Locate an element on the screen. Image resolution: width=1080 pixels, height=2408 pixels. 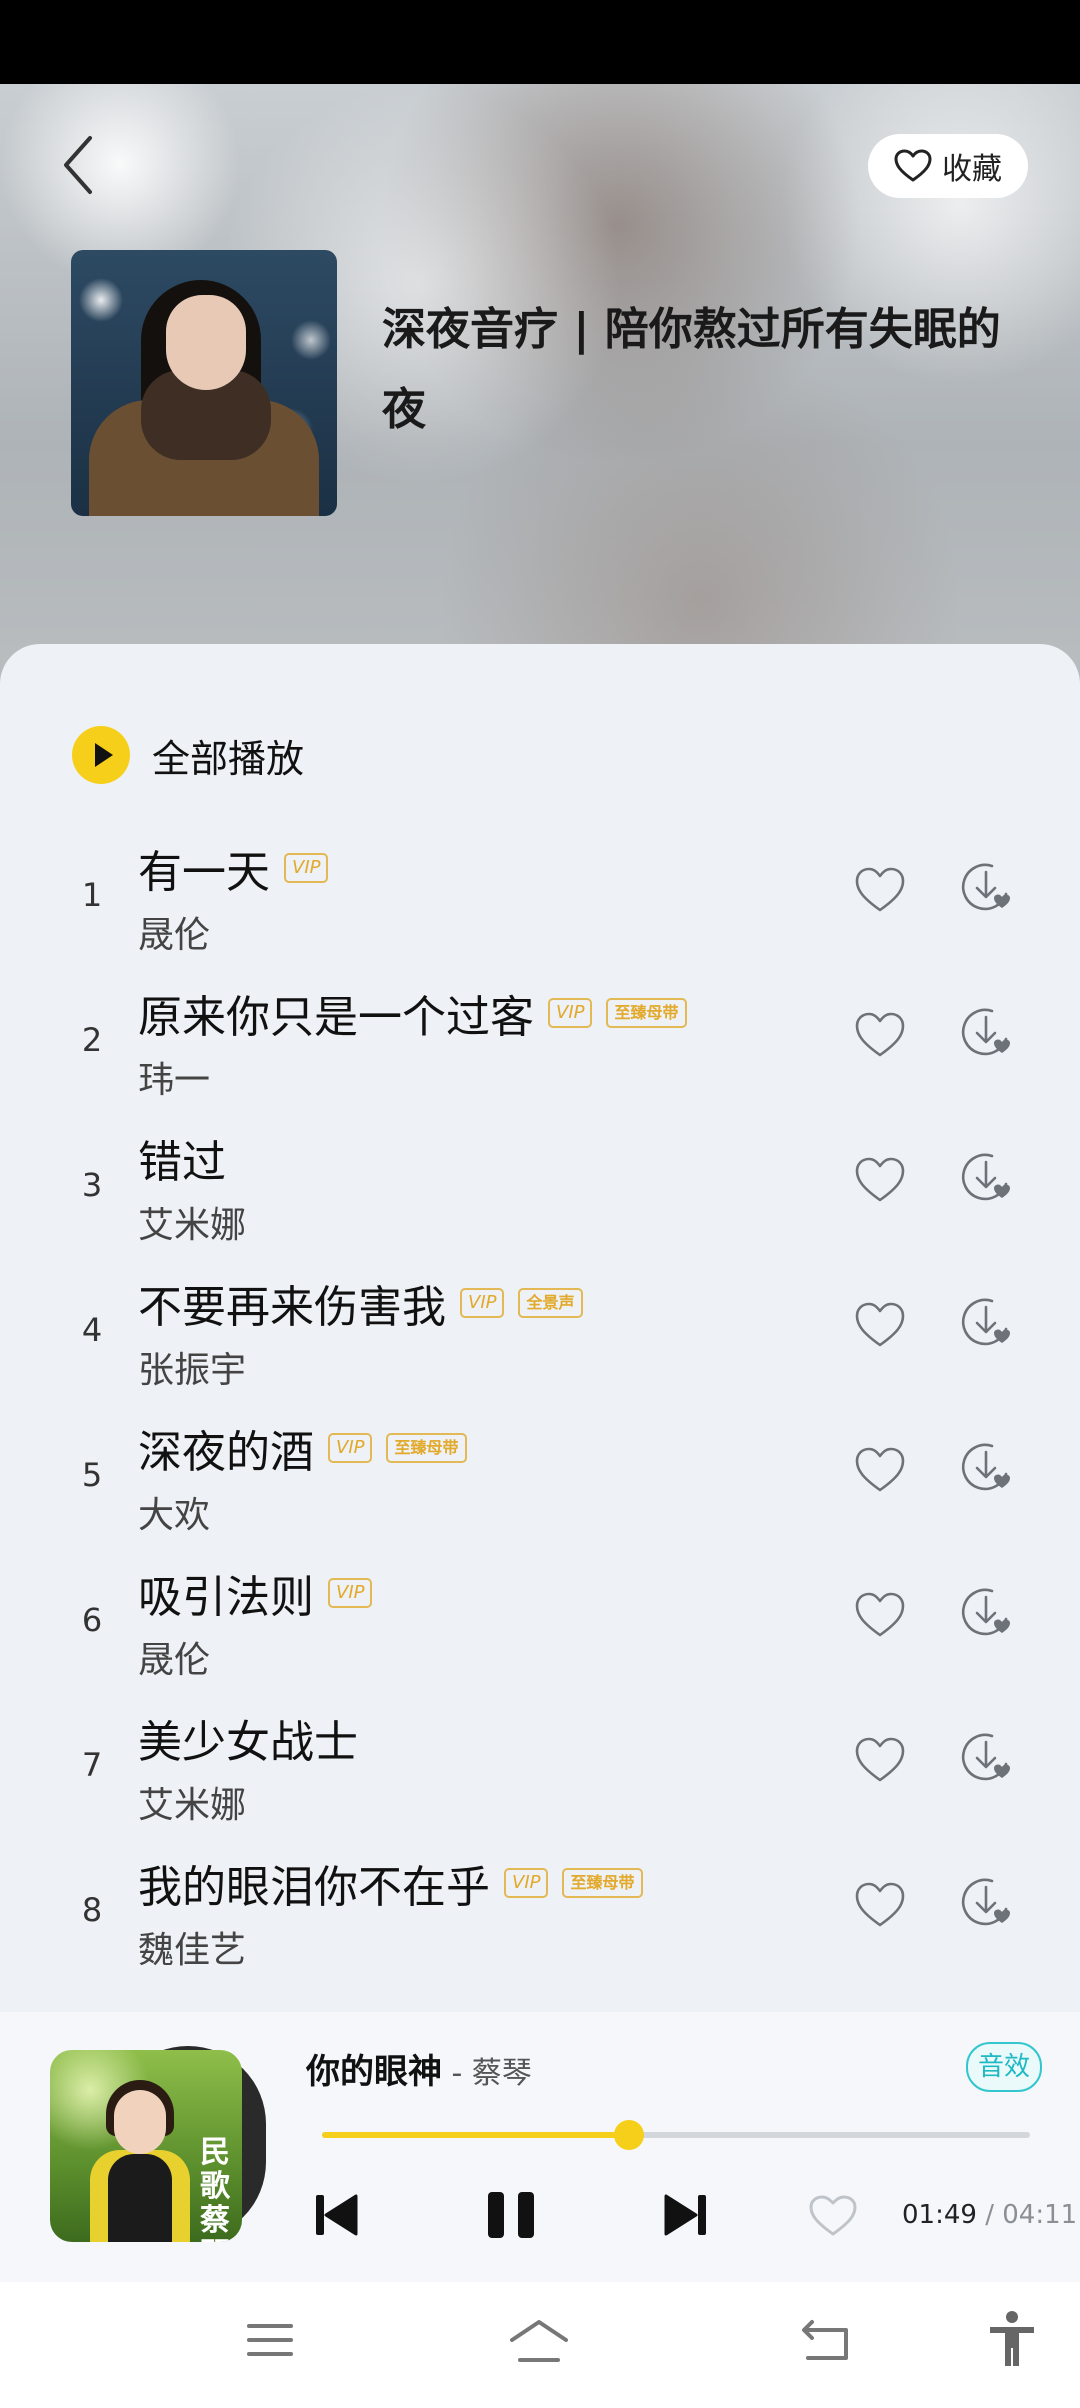
song-index: 8 is located at coordinates (92, 1910).